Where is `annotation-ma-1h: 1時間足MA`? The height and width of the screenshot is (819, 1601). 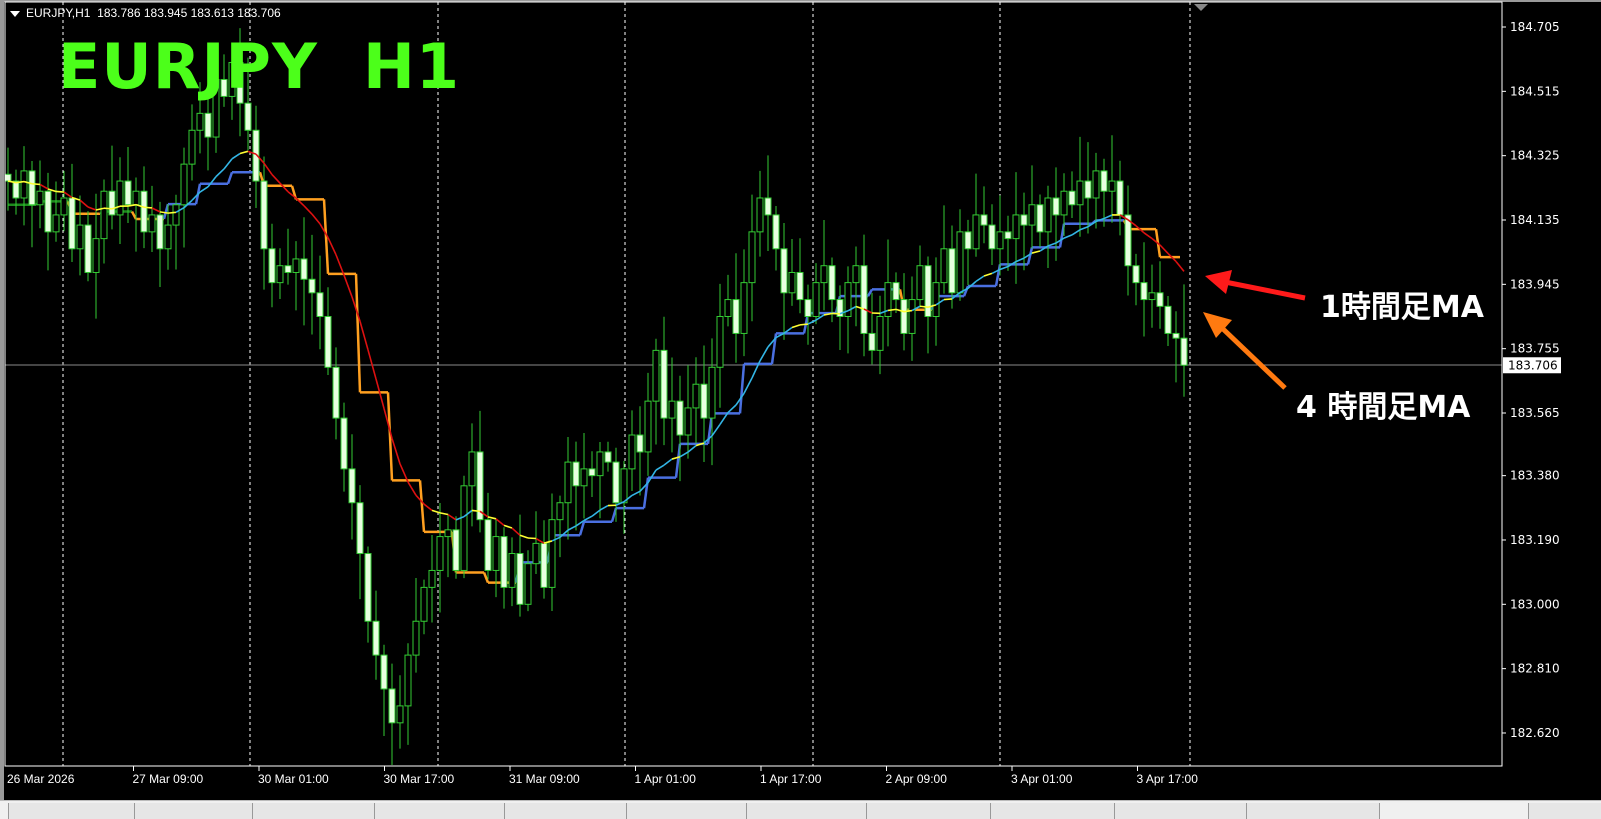 annotation-ma-1h: 1時間足MA is located at coordinates (1402, 304).